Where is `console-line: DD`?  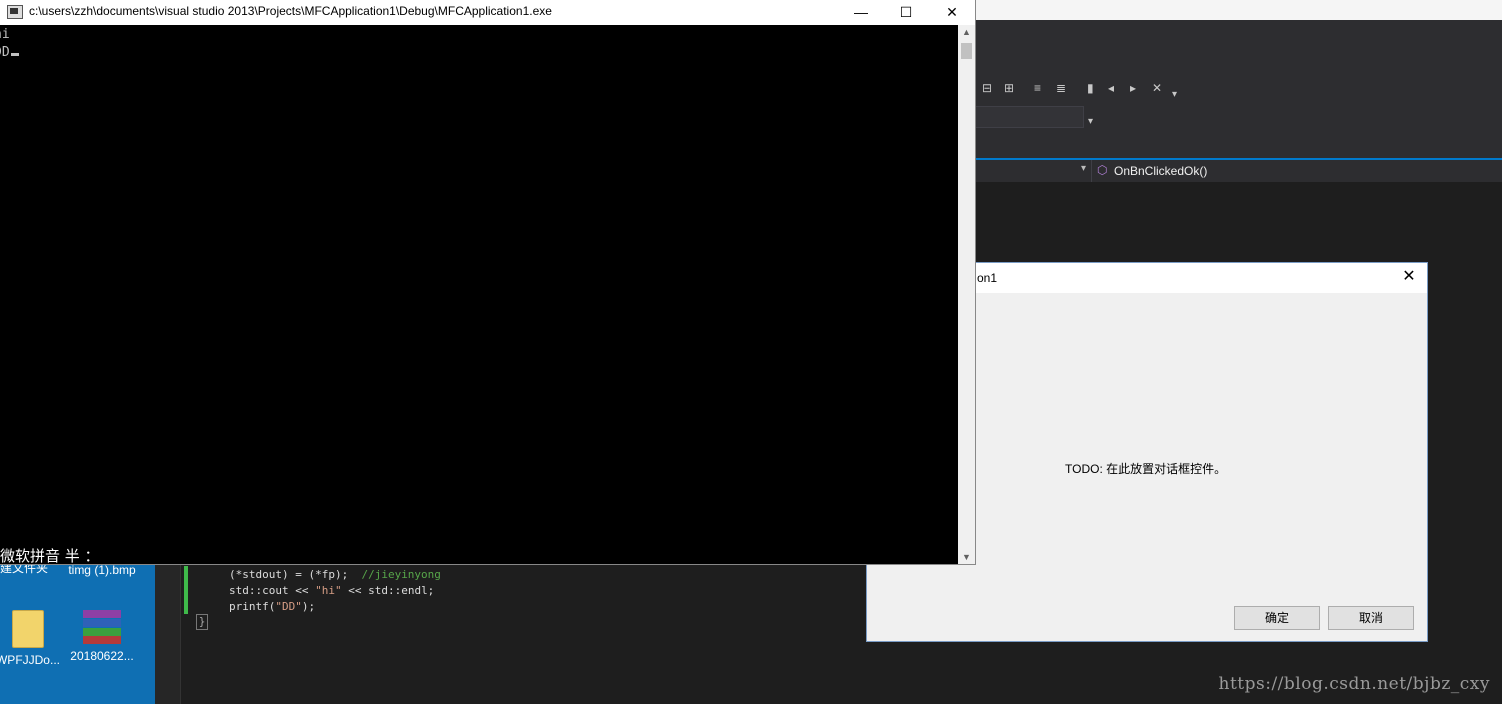 console-line: DD is located at coordinates (9, 53).